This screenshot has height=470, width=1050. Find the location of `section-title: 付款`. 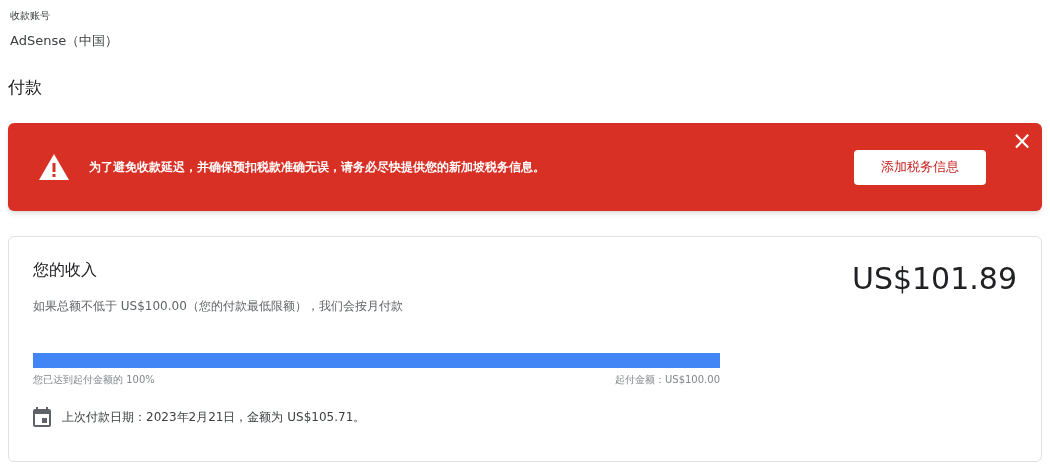

section-title: 付款 is located at coordinates (25, 87).